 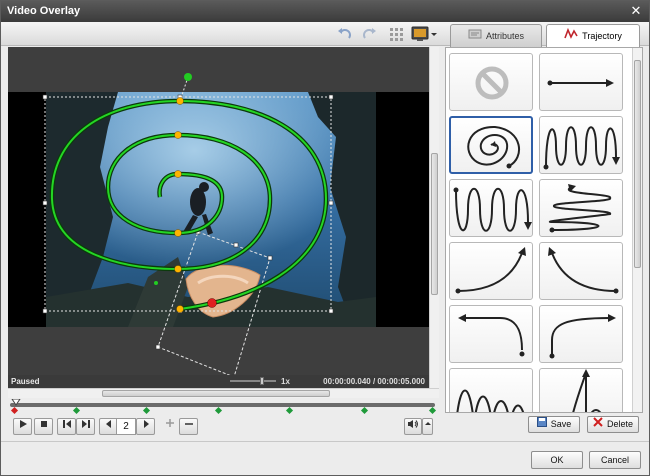 I want to click on delete-button: Delete, so click(x=613, y=424).